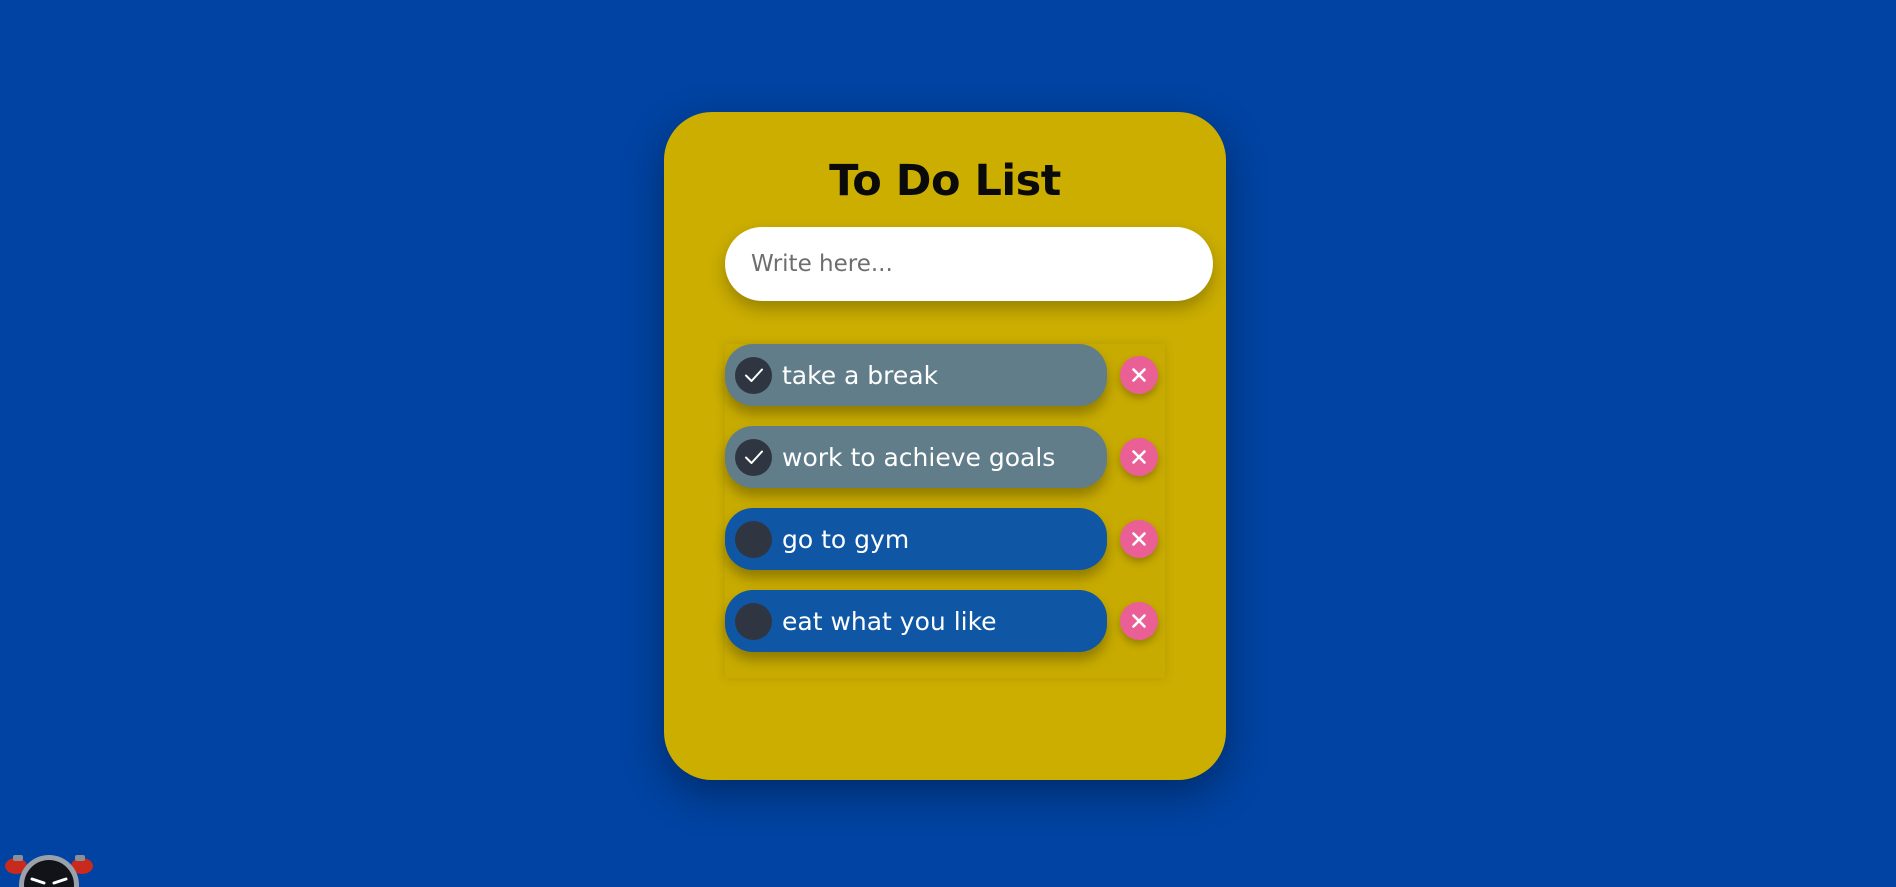  I want to click on task-label: eat what you like, so click(889, 621).